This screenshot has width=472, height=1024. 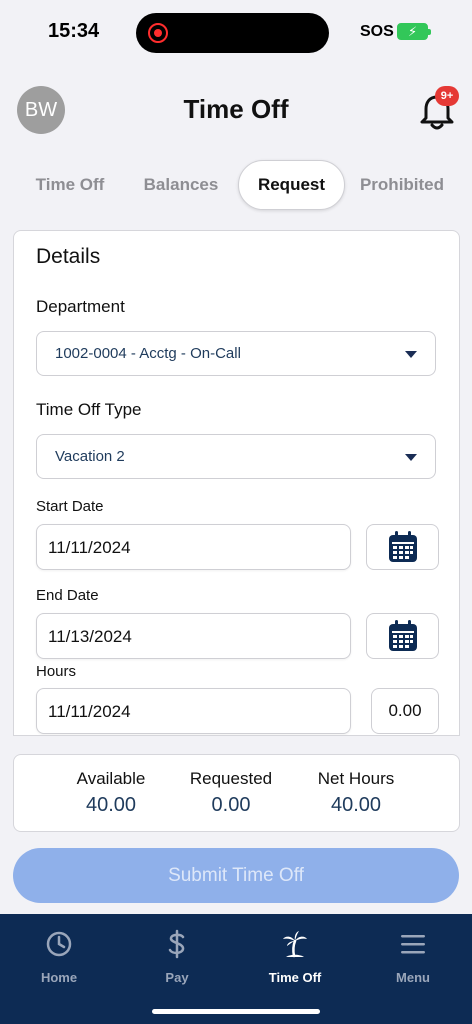 I want to click on dynamic-island, so click(x=232, y=33).